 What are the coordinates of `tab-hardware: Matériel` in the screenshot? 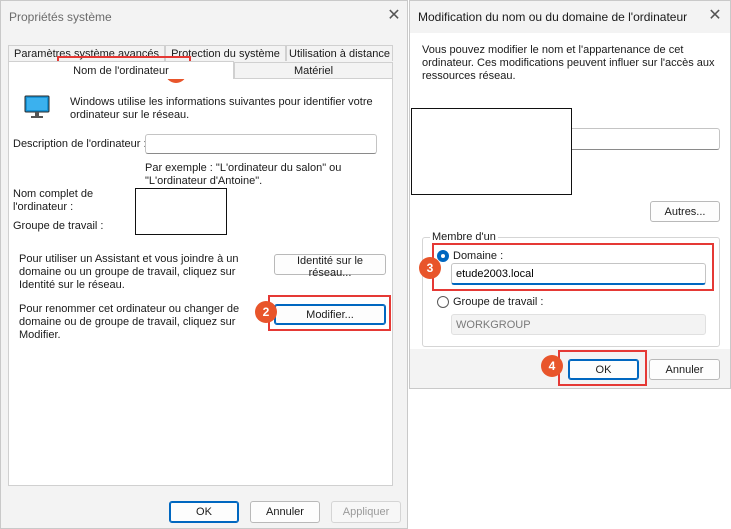 It's located at (313, 70).